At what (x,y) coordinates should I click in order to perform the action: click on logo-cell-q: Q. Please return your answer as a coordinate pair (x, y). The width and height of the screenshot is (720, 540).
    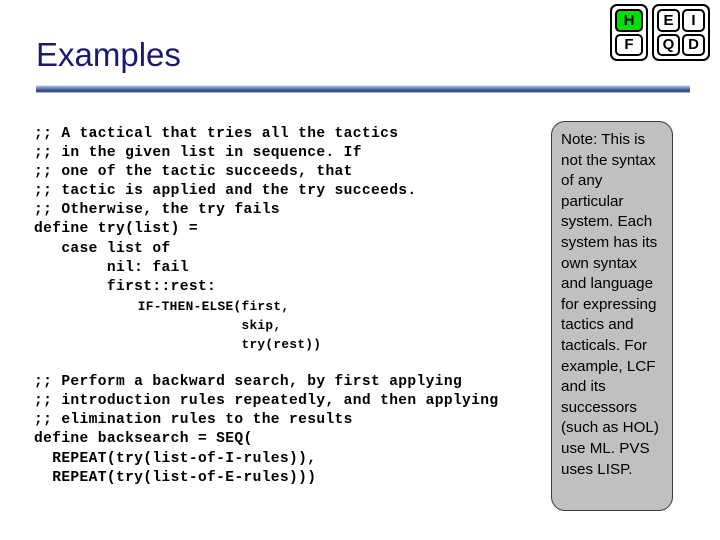
    Looking at the image, I should click on (668, 44).